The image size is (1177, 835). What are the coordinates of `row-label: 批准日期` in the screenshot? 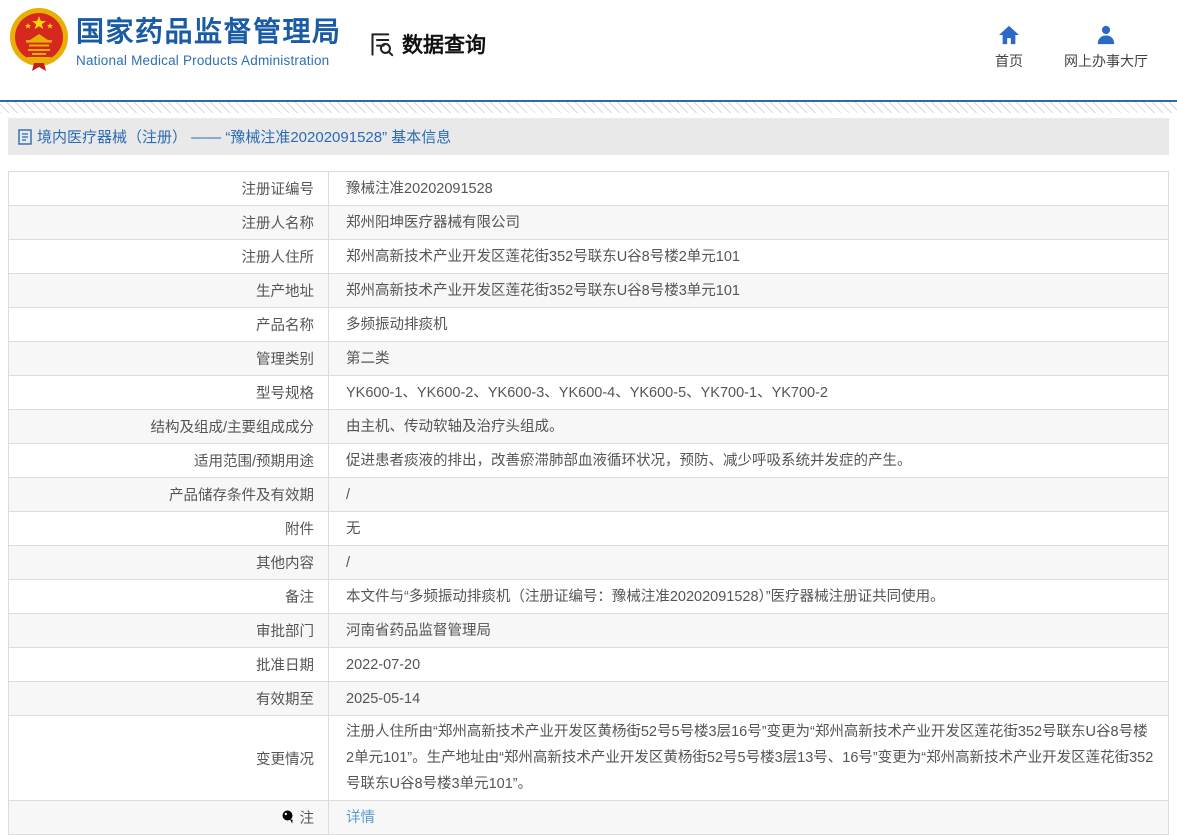 It's located at (169, 664).